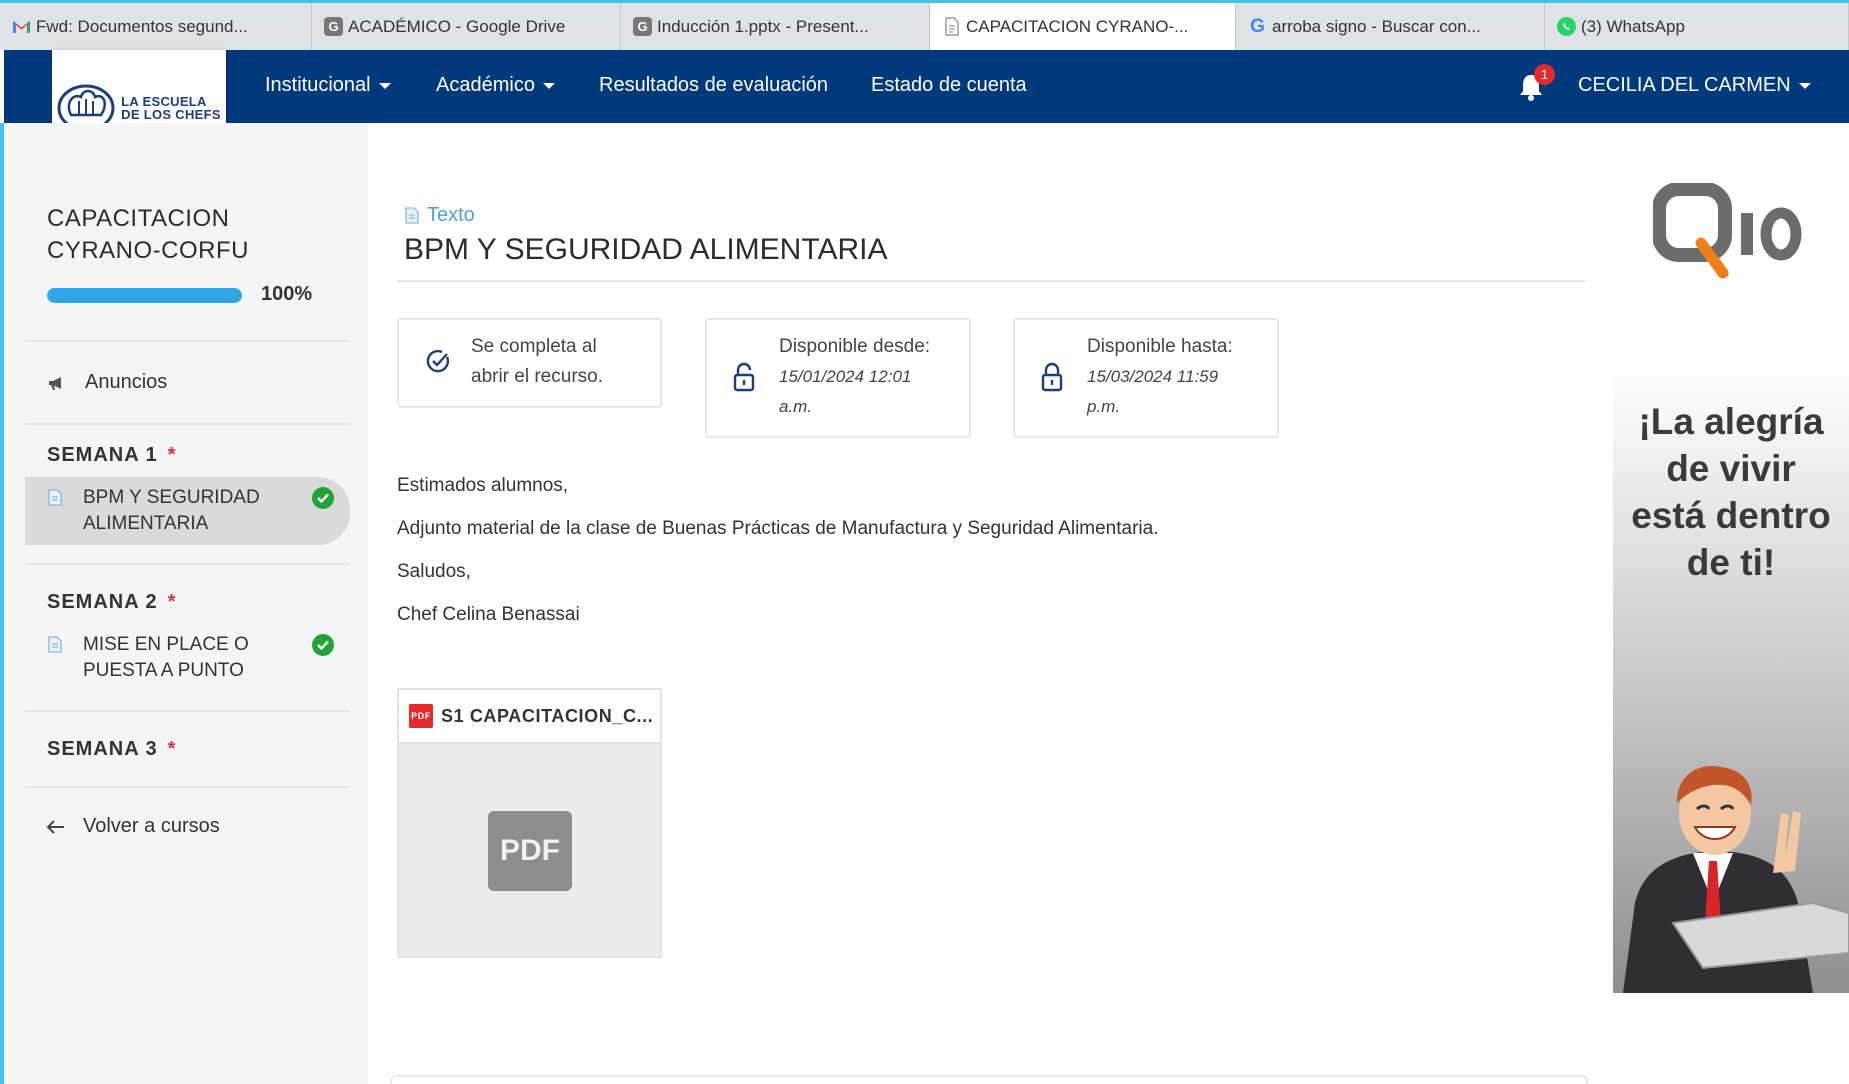 This screenshot has height=1084, width=1849. What do you see at coordinates (488, 614) in the screenshot?
I see `message-signature: Chef Celina Benassai` at bounding box center [488, 614].